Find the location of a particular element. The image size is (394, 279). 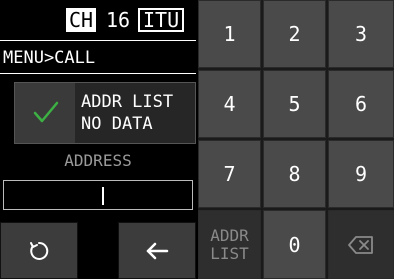

key-0: 0 is located at coordinates (294, 244).